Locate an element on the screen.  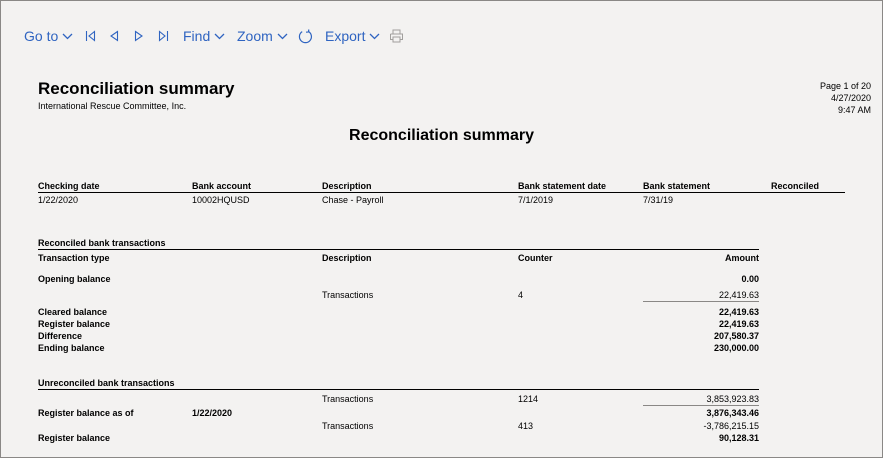
goto-label: Go to is located at coordinates (41, 36).